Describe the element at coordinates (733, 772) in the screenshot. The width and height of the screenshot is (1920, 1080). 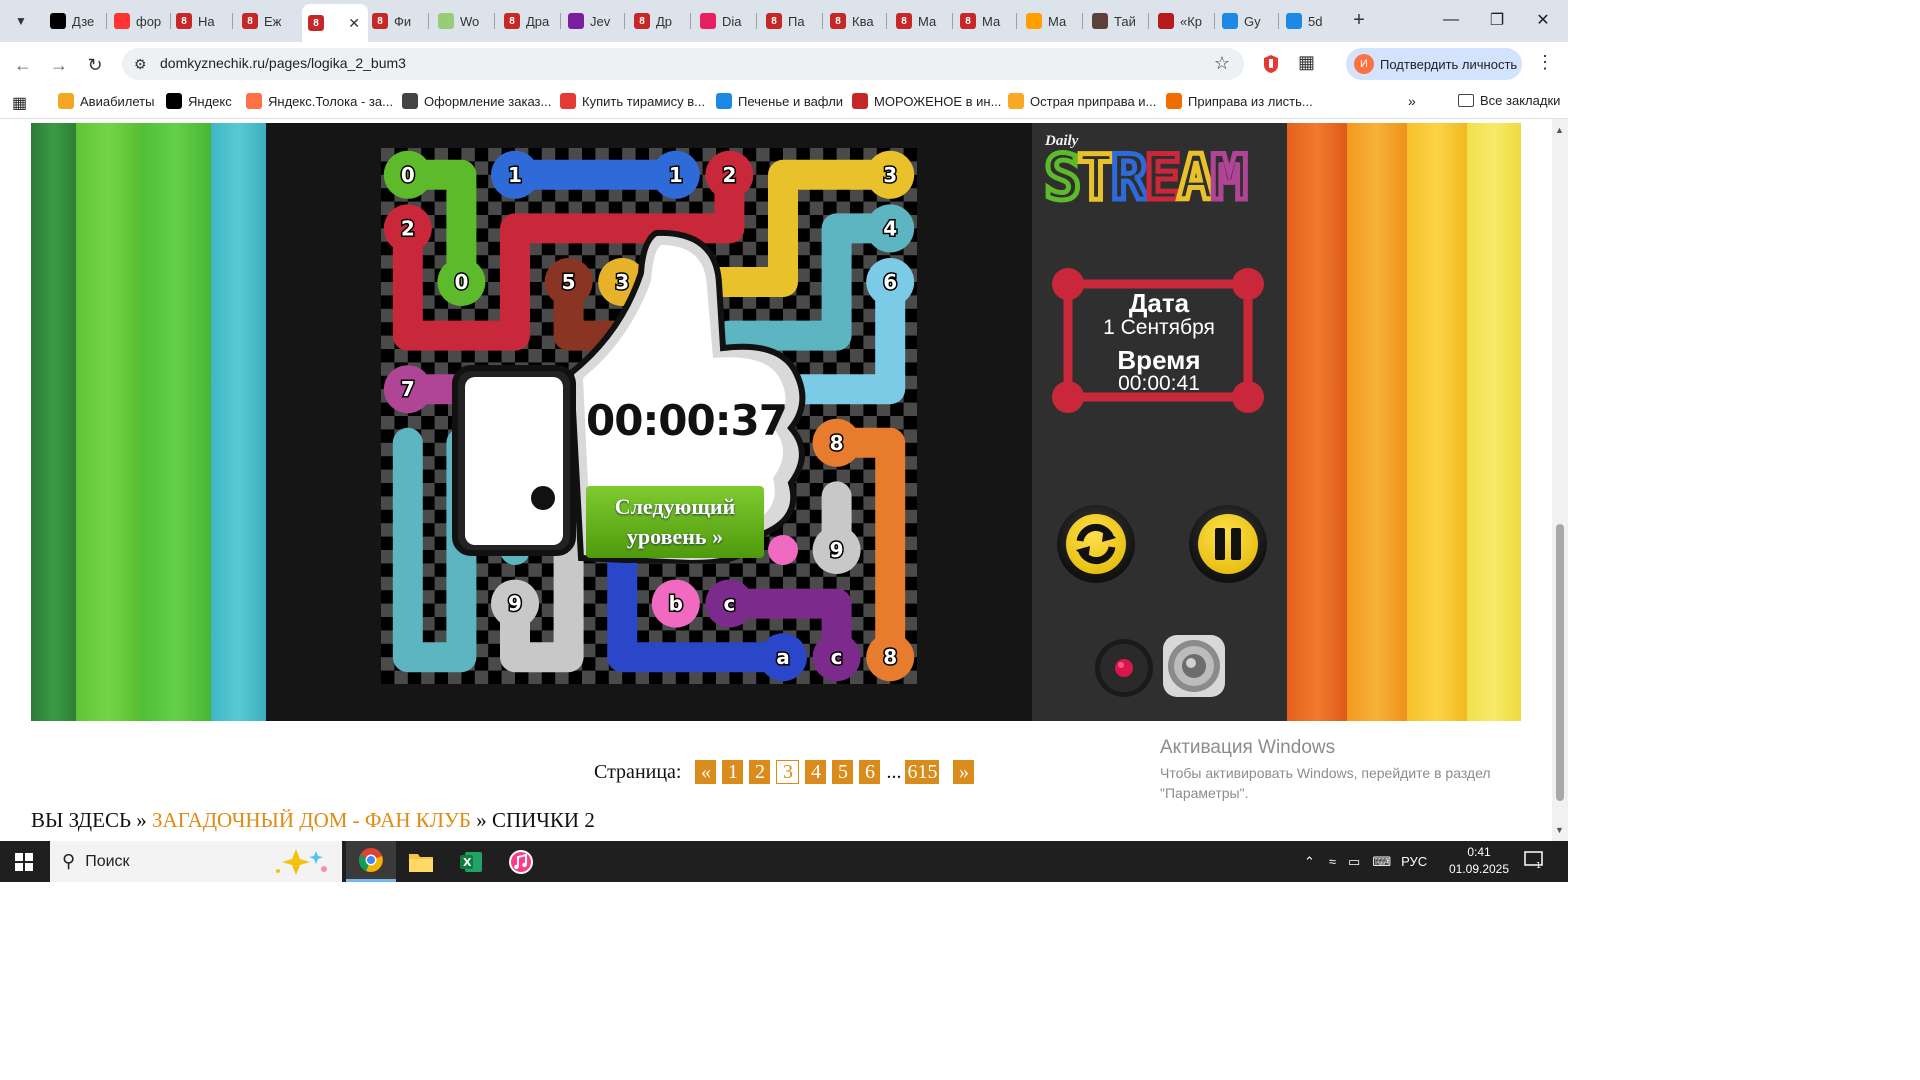
I see `pagination-page: 1` at that location.